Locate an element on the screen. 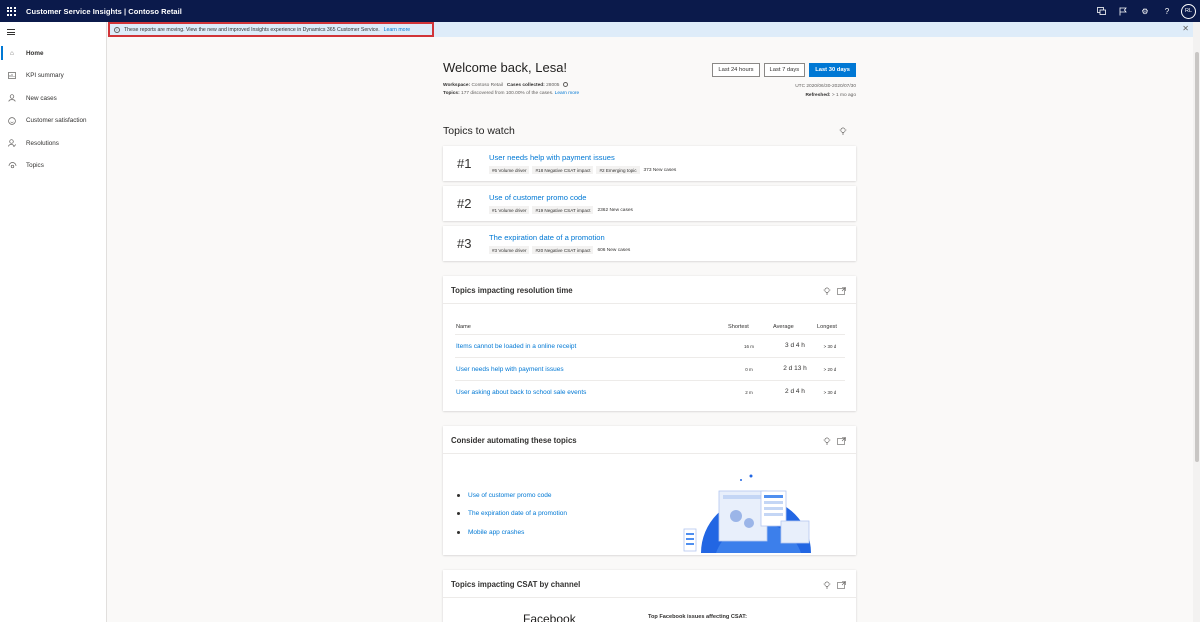  refreshed-label: Refreshed: is located at coordinates (818, 95).